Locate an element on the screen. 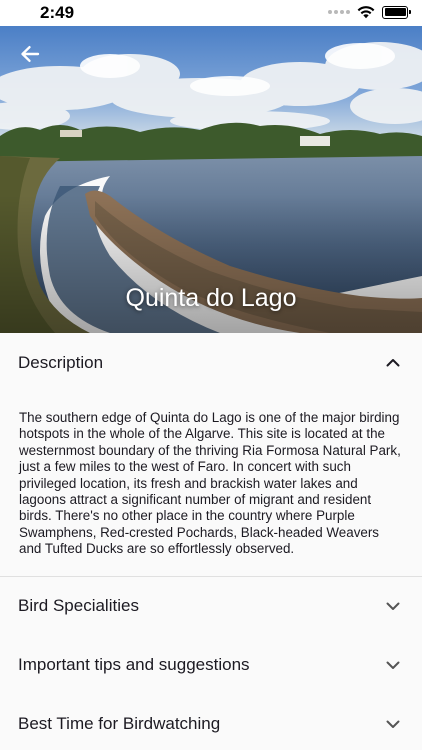 The image size is (422, 750). panel-header-best-time: Best Time for Birdwatching is located at coordinates (211, 722).